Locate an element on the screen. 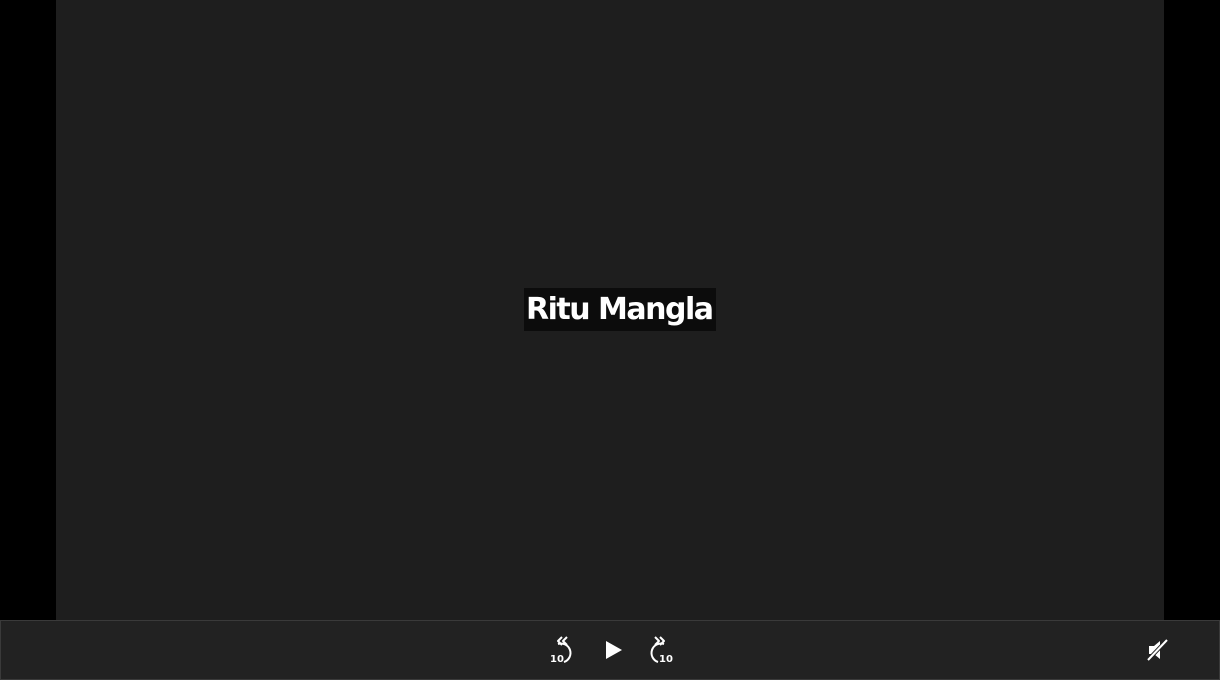 The height and width of the screenshot is (680, 1220). mute-toggle-button is located at coordinates (1158, 650).